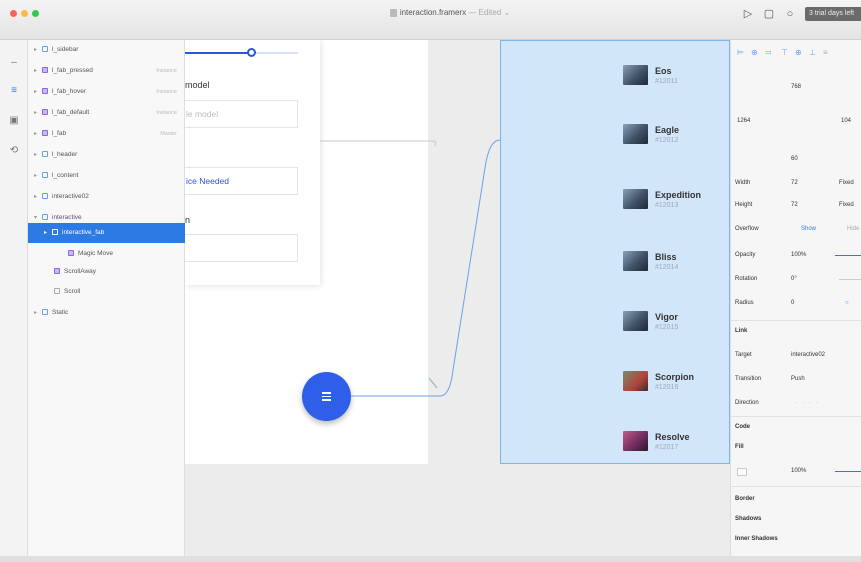  Describe the element at coordinates (168, 134) in the screenshot. I see `layer-badge: Master` at that location.